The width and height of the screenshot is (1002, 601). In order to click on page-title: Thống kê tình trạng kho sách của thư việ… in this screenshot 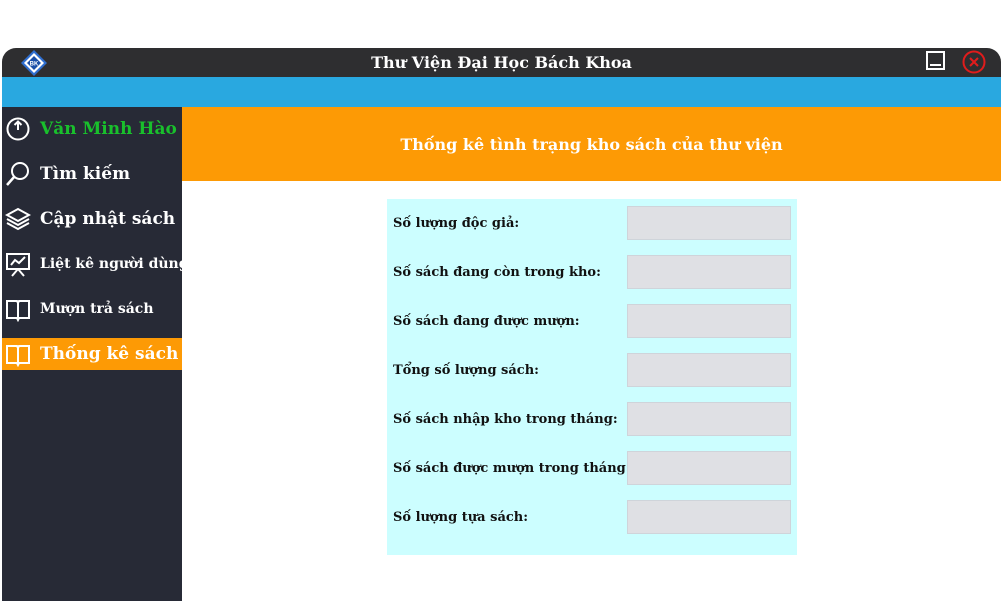, I will do `click(591, 144)`.